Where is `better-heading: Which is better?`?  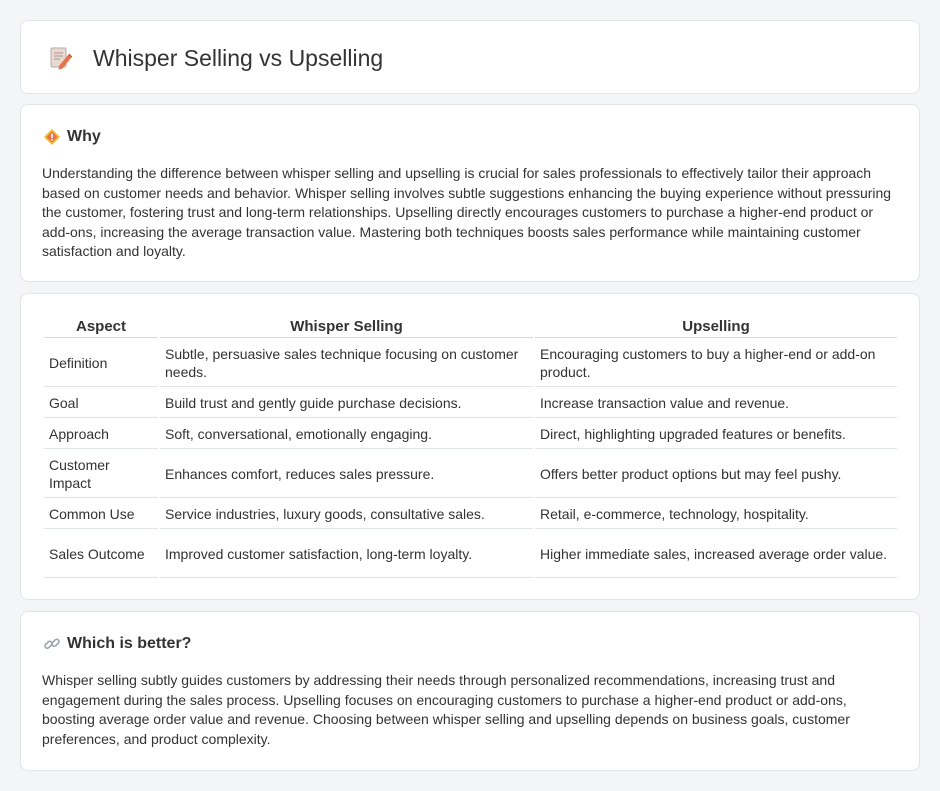 better-heading: Which is better? is located at coordinates (117, 644).